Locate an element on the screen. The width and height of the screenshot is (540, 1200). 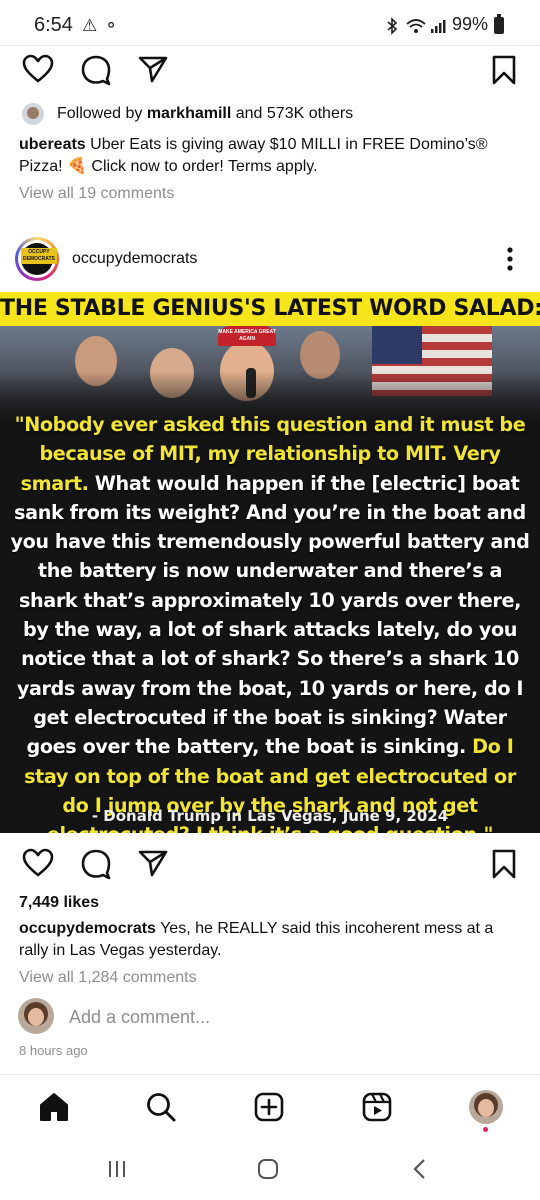
followed-by-user: markhamill is located at coordinates (189, 113).